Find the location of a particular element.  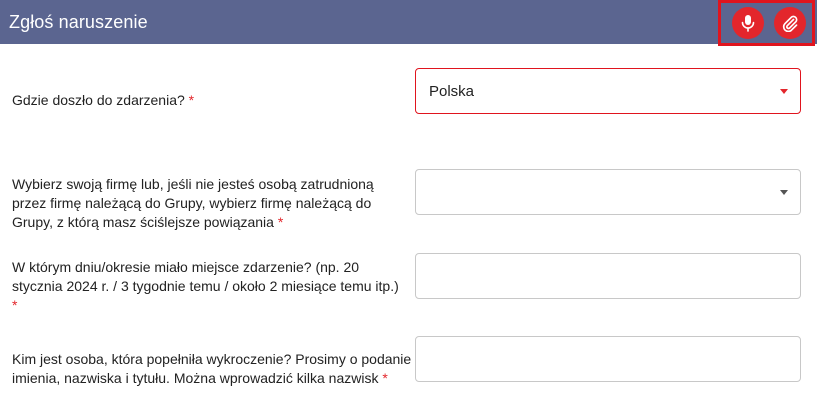

field-label-location: Gdzie doszło do zdarzenia? * is located at coordinates (103, 100).